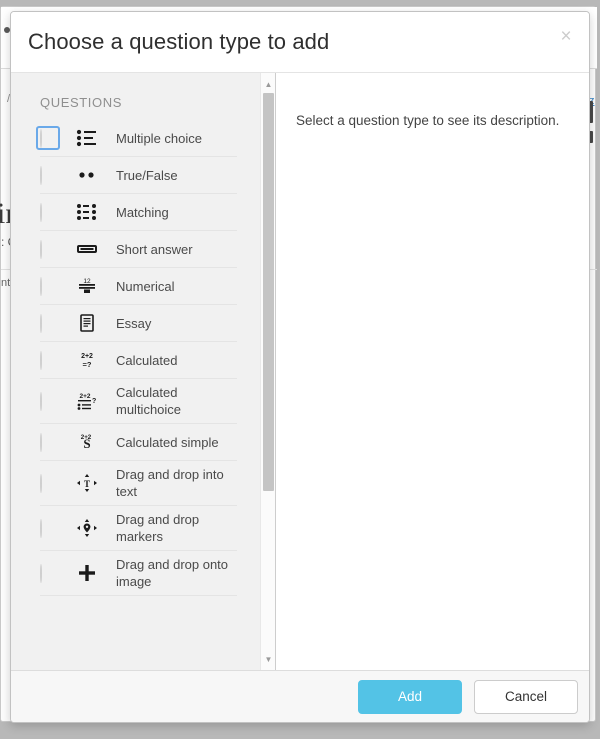 The height and width of the screenshot is (739, 600). What do you see at coordinates (159, 138) in the screenshot?
I see `question-type-label: Multiple choice` at bounding box center [159, 138].